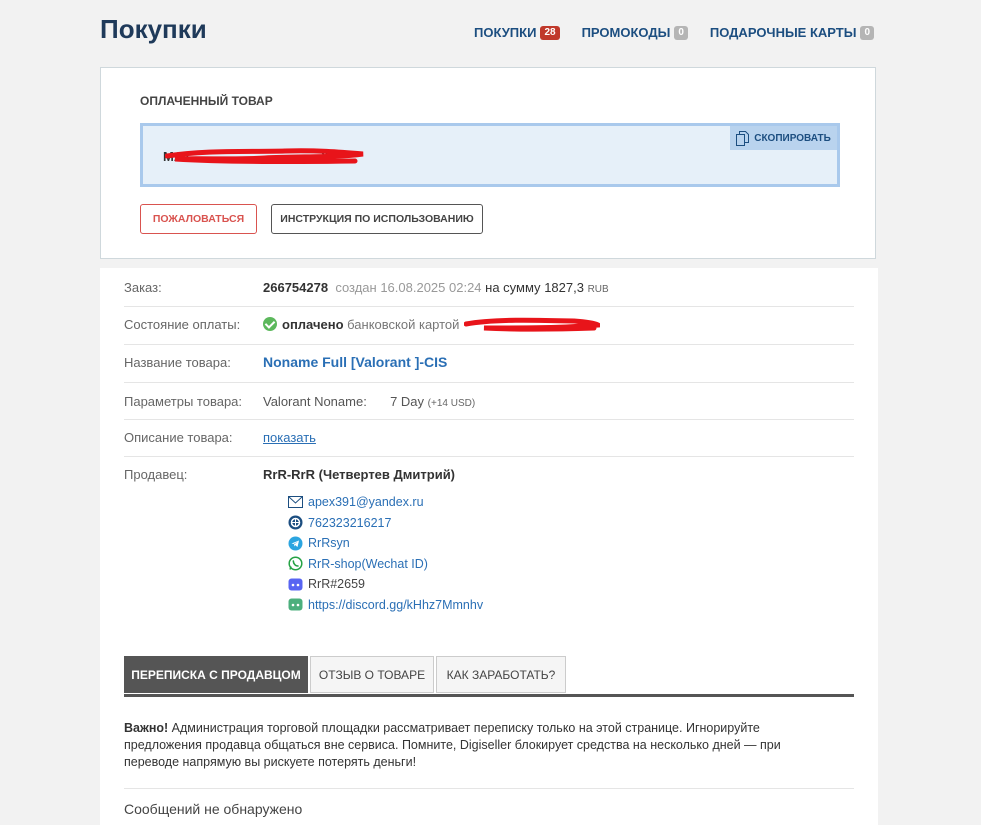 The width and height of the screenshot is (981, 825). Describe the element at coordinates (513, 287) in the screenshot. I see `order-sum-prefix: на сумму` at that location.